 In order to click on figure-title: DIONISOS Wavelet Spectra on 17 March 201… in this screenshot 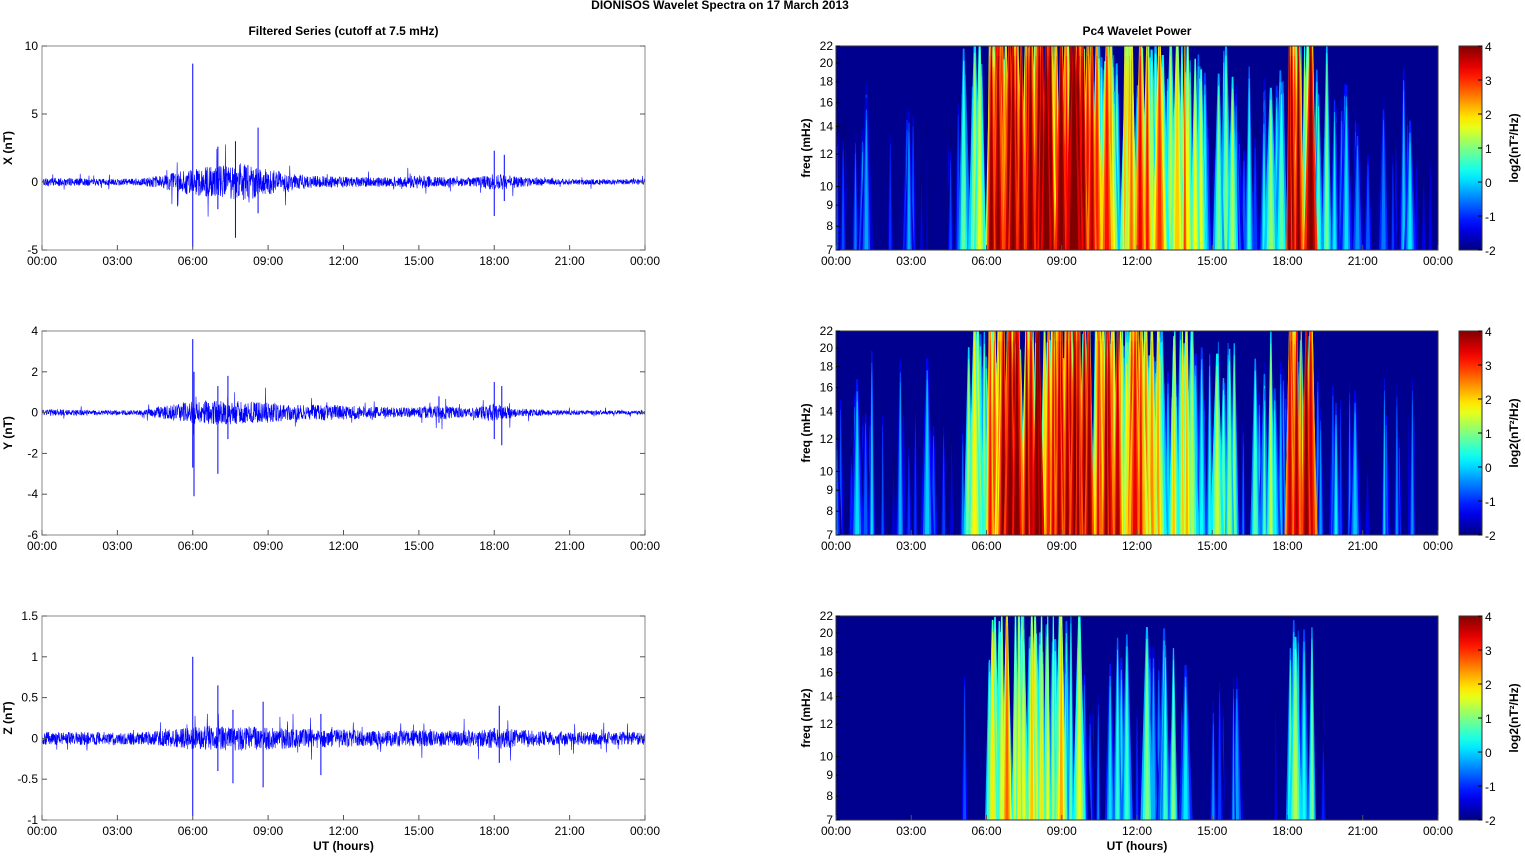, I will do `click(720, 6)`.